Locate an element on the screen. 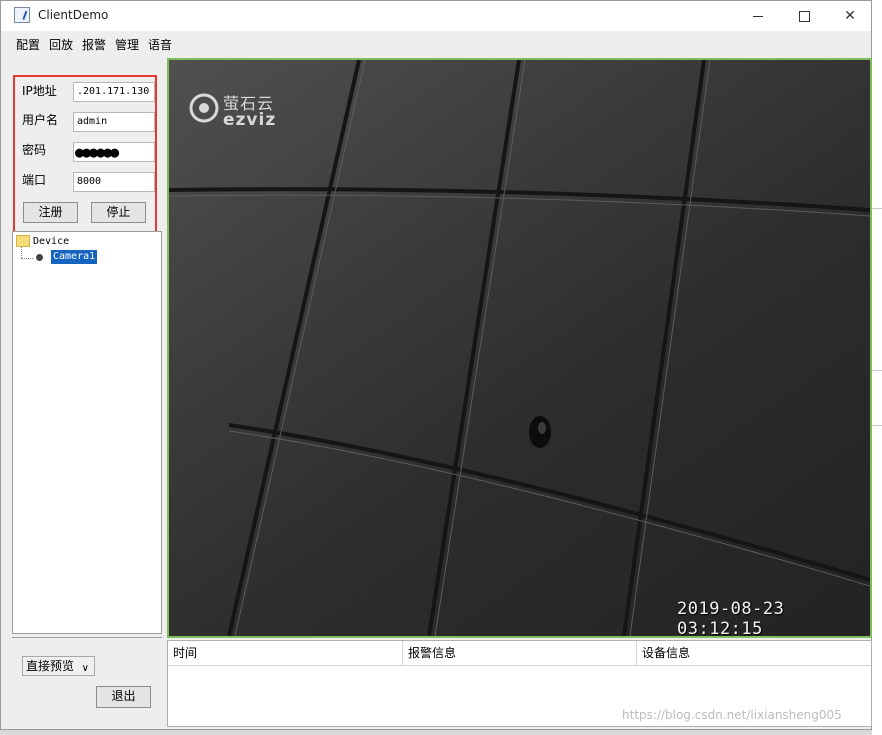 The height and width of the screenshot is (735, 882). watermark: https://blog.csdn.net/lixiansheng005 is located at coordinates (732, 715).